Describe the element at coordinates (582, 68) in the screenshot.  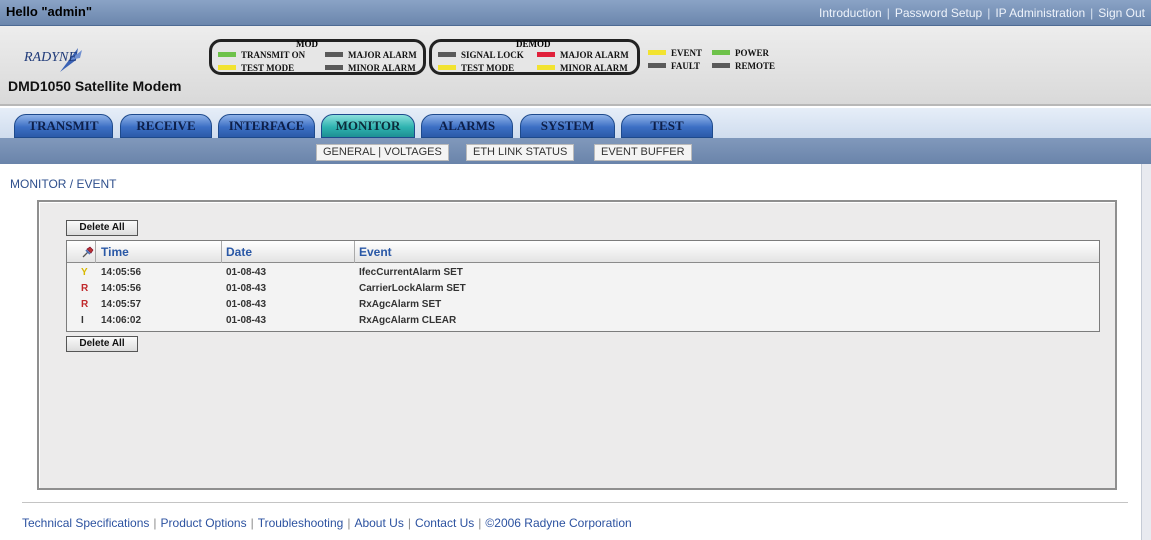
I see `demod-minor-alarm-indicator: MINOR ALARM` at that location.